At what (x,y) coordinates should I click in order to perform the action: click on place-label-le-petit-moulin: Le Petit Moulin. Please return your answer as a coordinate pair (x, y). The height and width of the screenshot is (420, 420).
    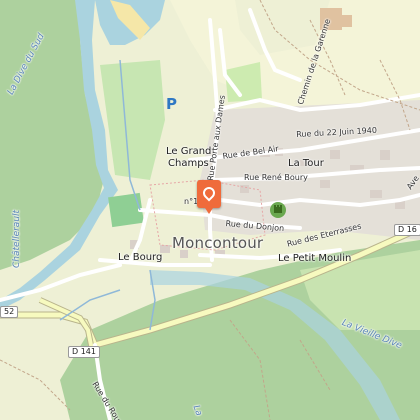
    Looking at the image, I should click on (315, 258).